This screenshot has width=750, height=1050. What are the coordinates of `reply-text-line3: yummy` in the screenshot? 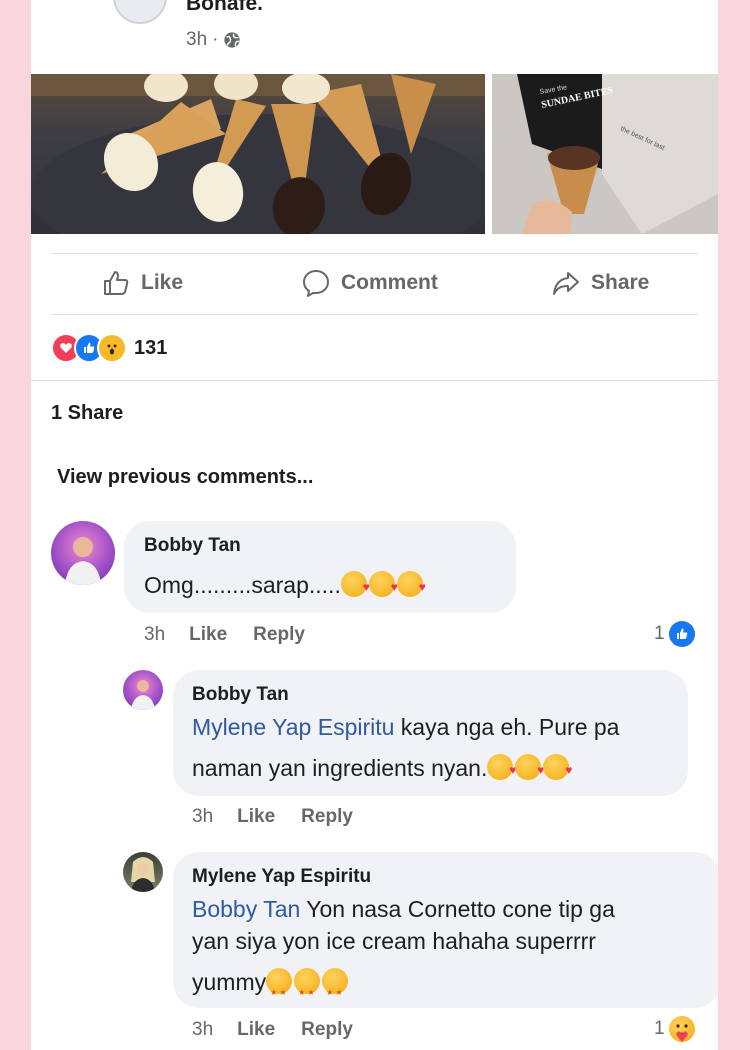 It's located at (271, 987).